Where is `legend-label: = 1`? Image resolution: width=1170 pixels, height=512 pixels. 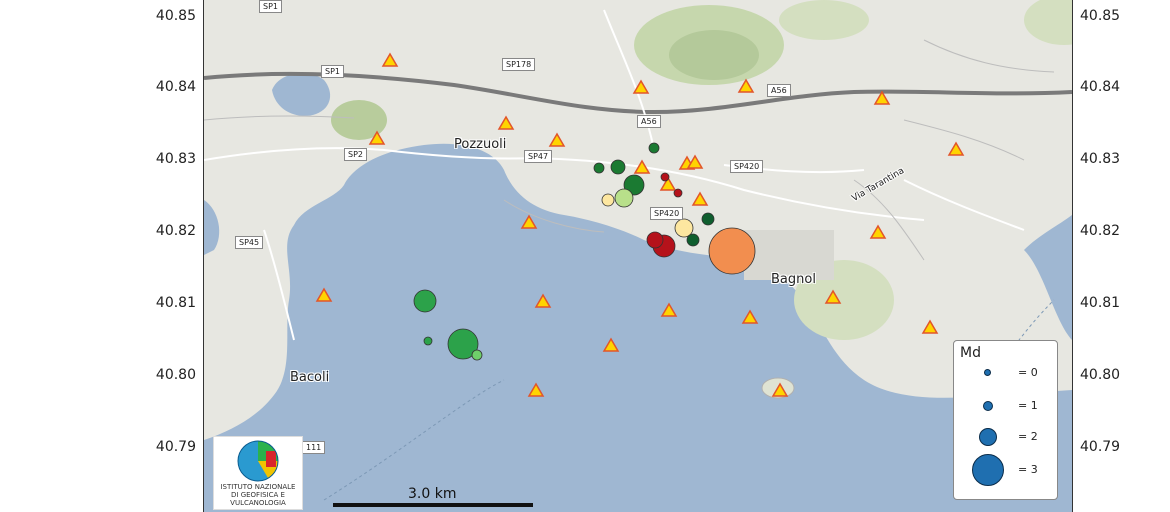 legend-label: = 1 is located at coordinates (1028, 405).